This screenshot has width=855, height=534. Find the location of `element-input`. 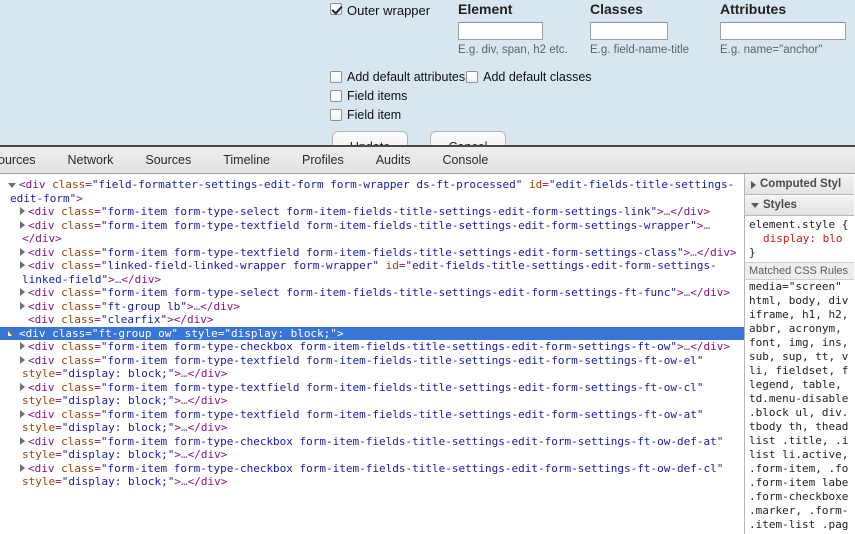

element-input is located at coordinates (500, 31).